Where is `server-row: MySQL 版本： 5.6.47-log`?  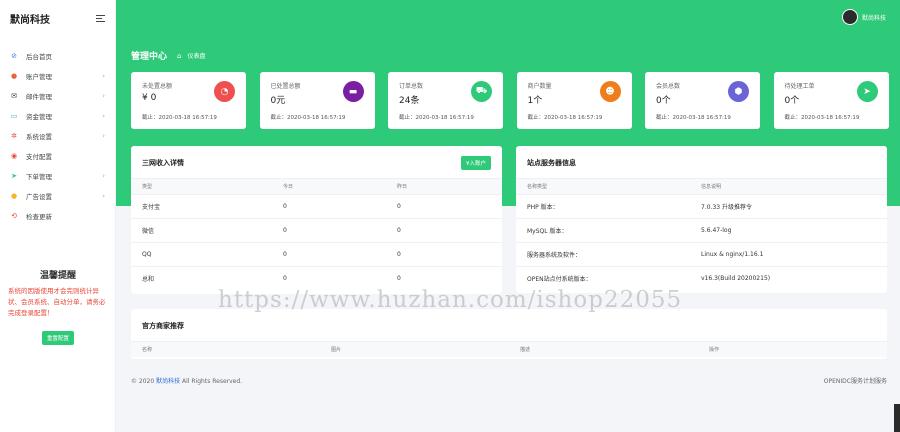 server-row: MySQL 版本： 5.6.47-log is located at coordinates (701, 230).